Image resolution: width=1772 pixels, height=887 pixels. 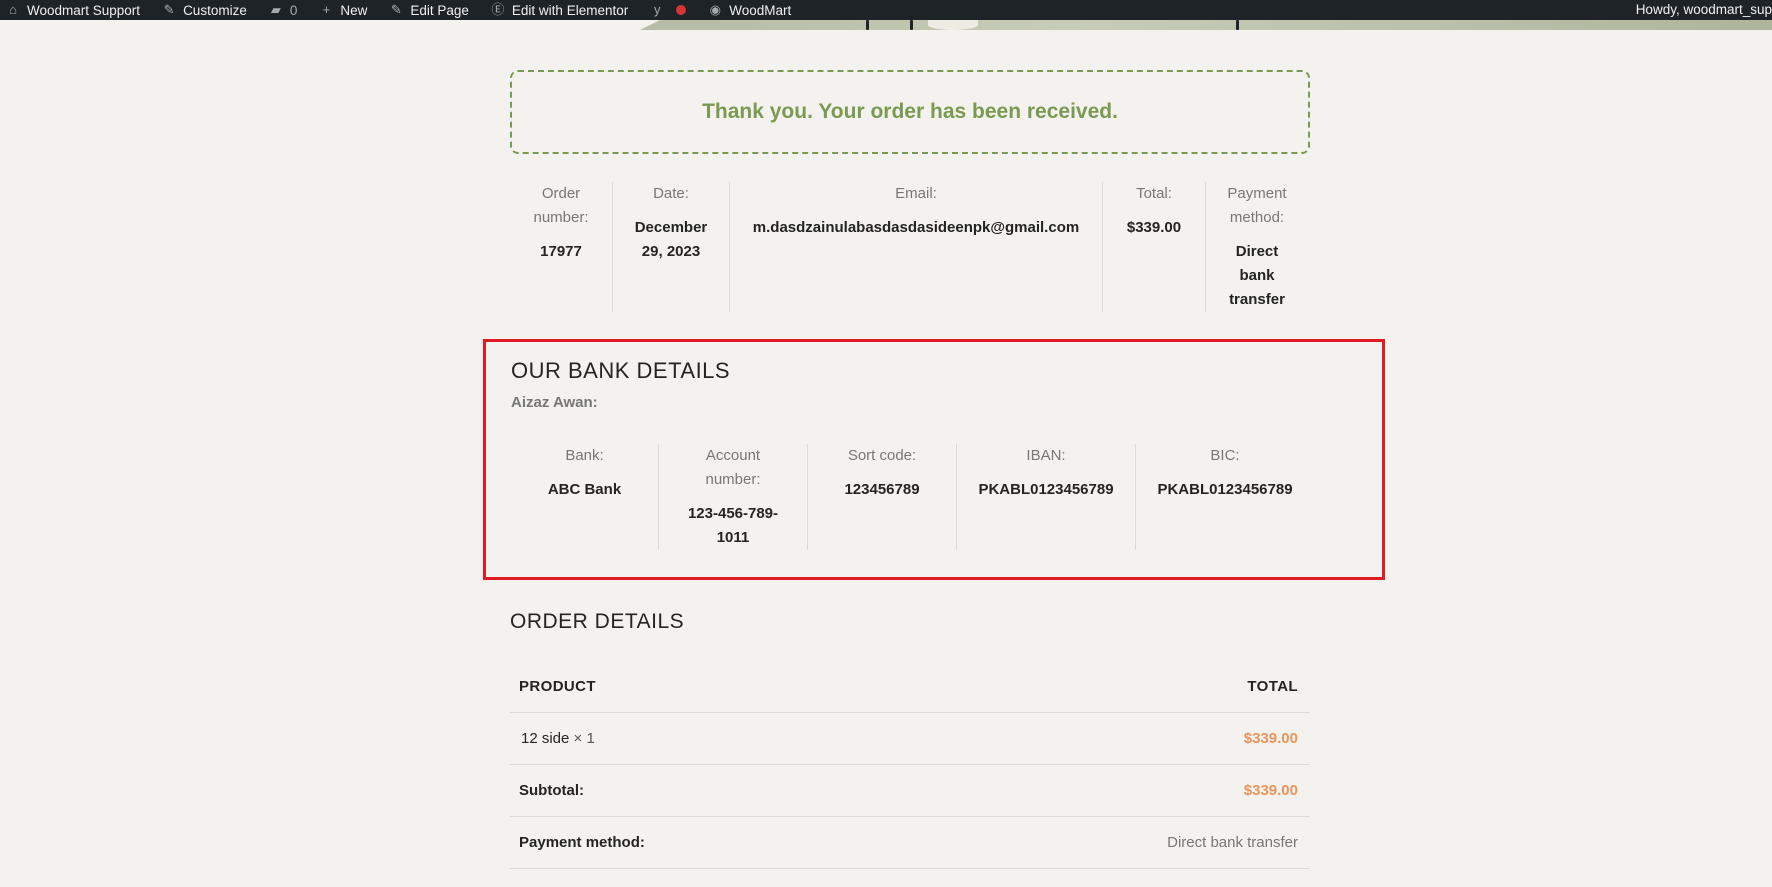 What do you see at coordinates (1225, 489) in the screenshot?
I see `bic-value: PKABL0123456789` at bounding box center [1225, 489].